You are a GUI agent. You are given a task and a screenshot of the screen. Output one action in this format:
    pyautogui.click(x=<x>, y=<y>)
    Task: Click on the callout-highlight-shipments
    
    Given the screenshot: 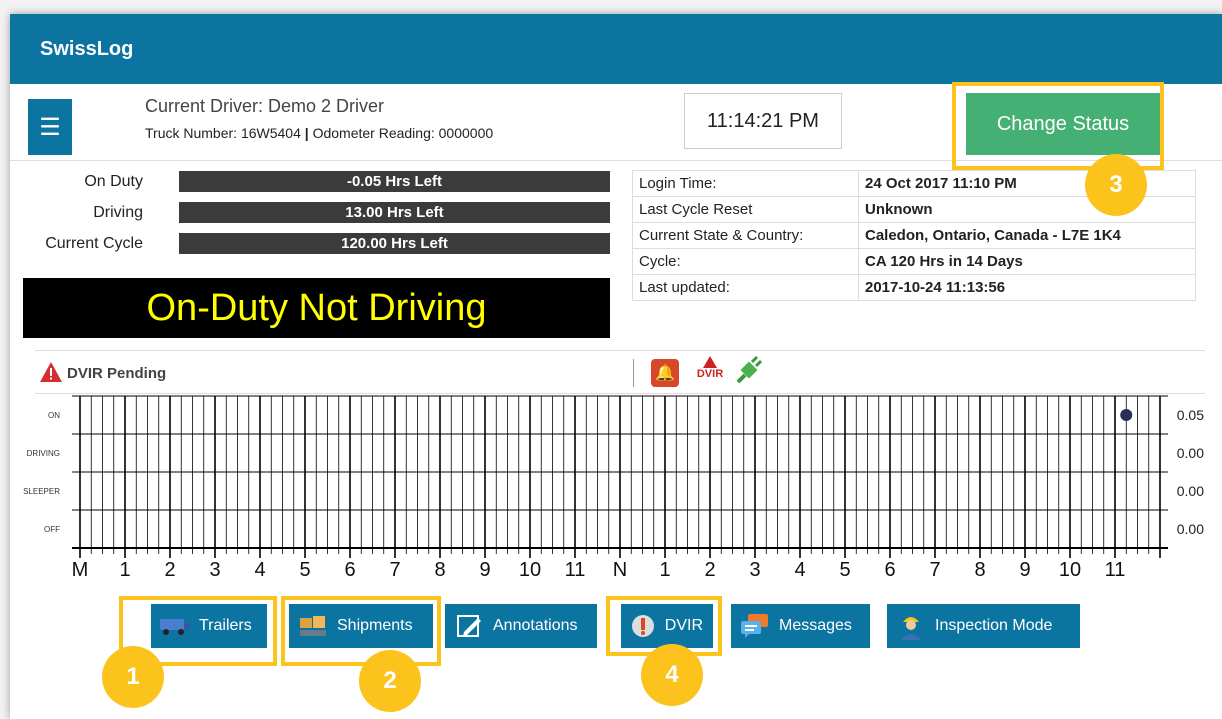 What is the action you would take?
    pyautogui.click(x=361, y=631)
    